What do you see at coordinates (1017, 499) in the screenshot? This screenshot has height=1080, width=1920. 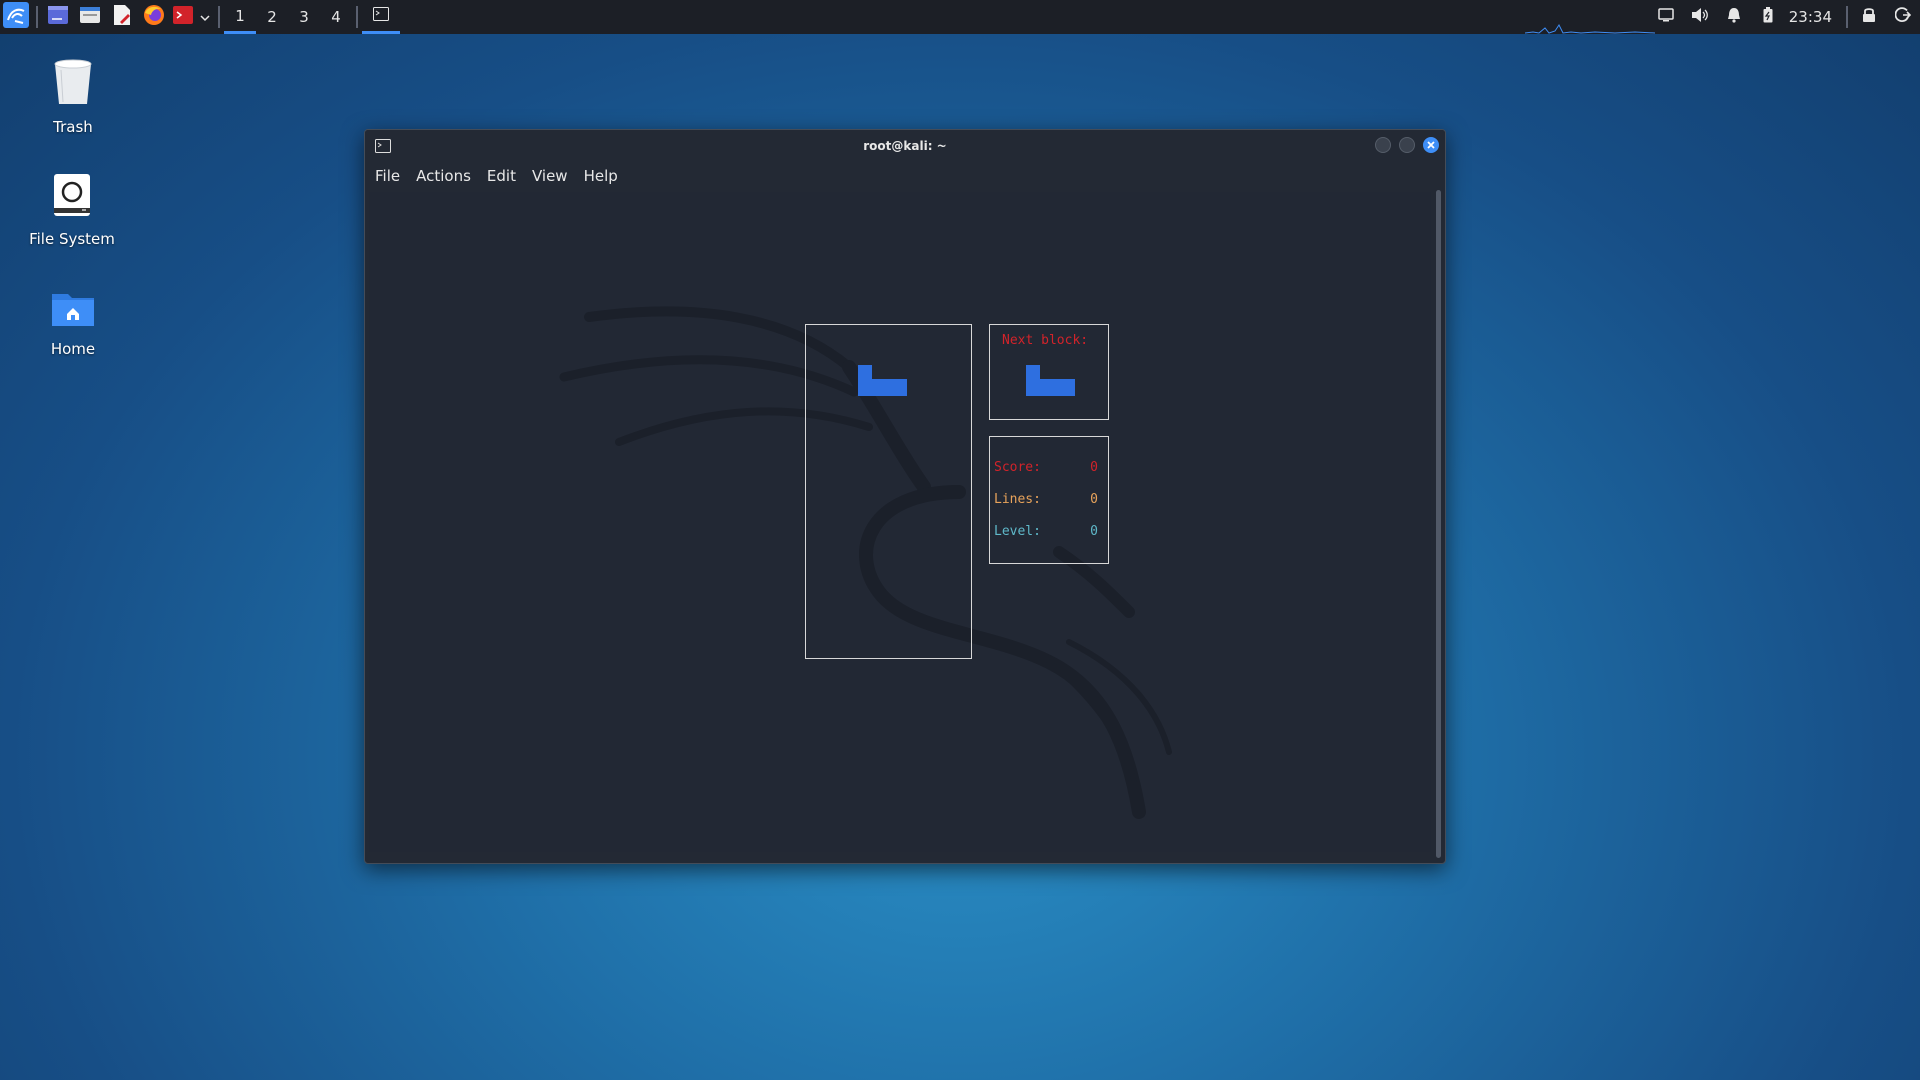 I see `lines-label: Lines:` at bounding box center [1017, 499].